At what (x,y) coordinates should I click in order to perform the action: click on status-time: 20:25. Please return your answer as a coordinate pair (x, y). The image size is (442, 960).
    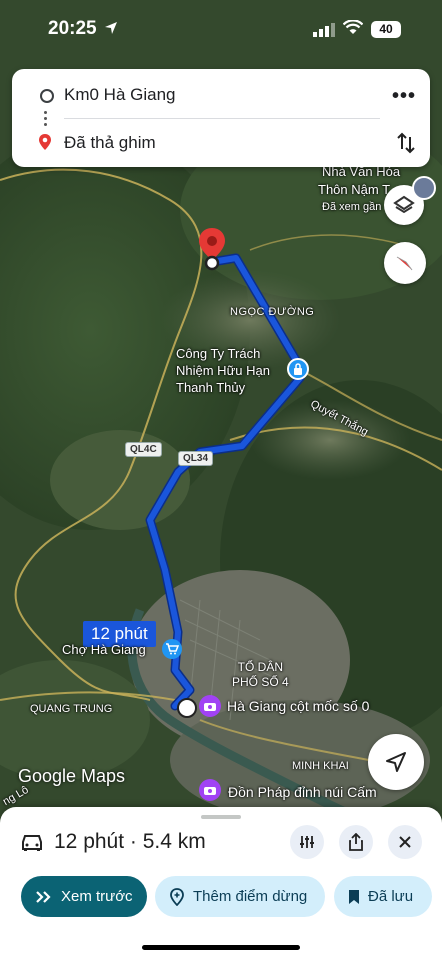
    Looking at the image, I should click on (72, 28).